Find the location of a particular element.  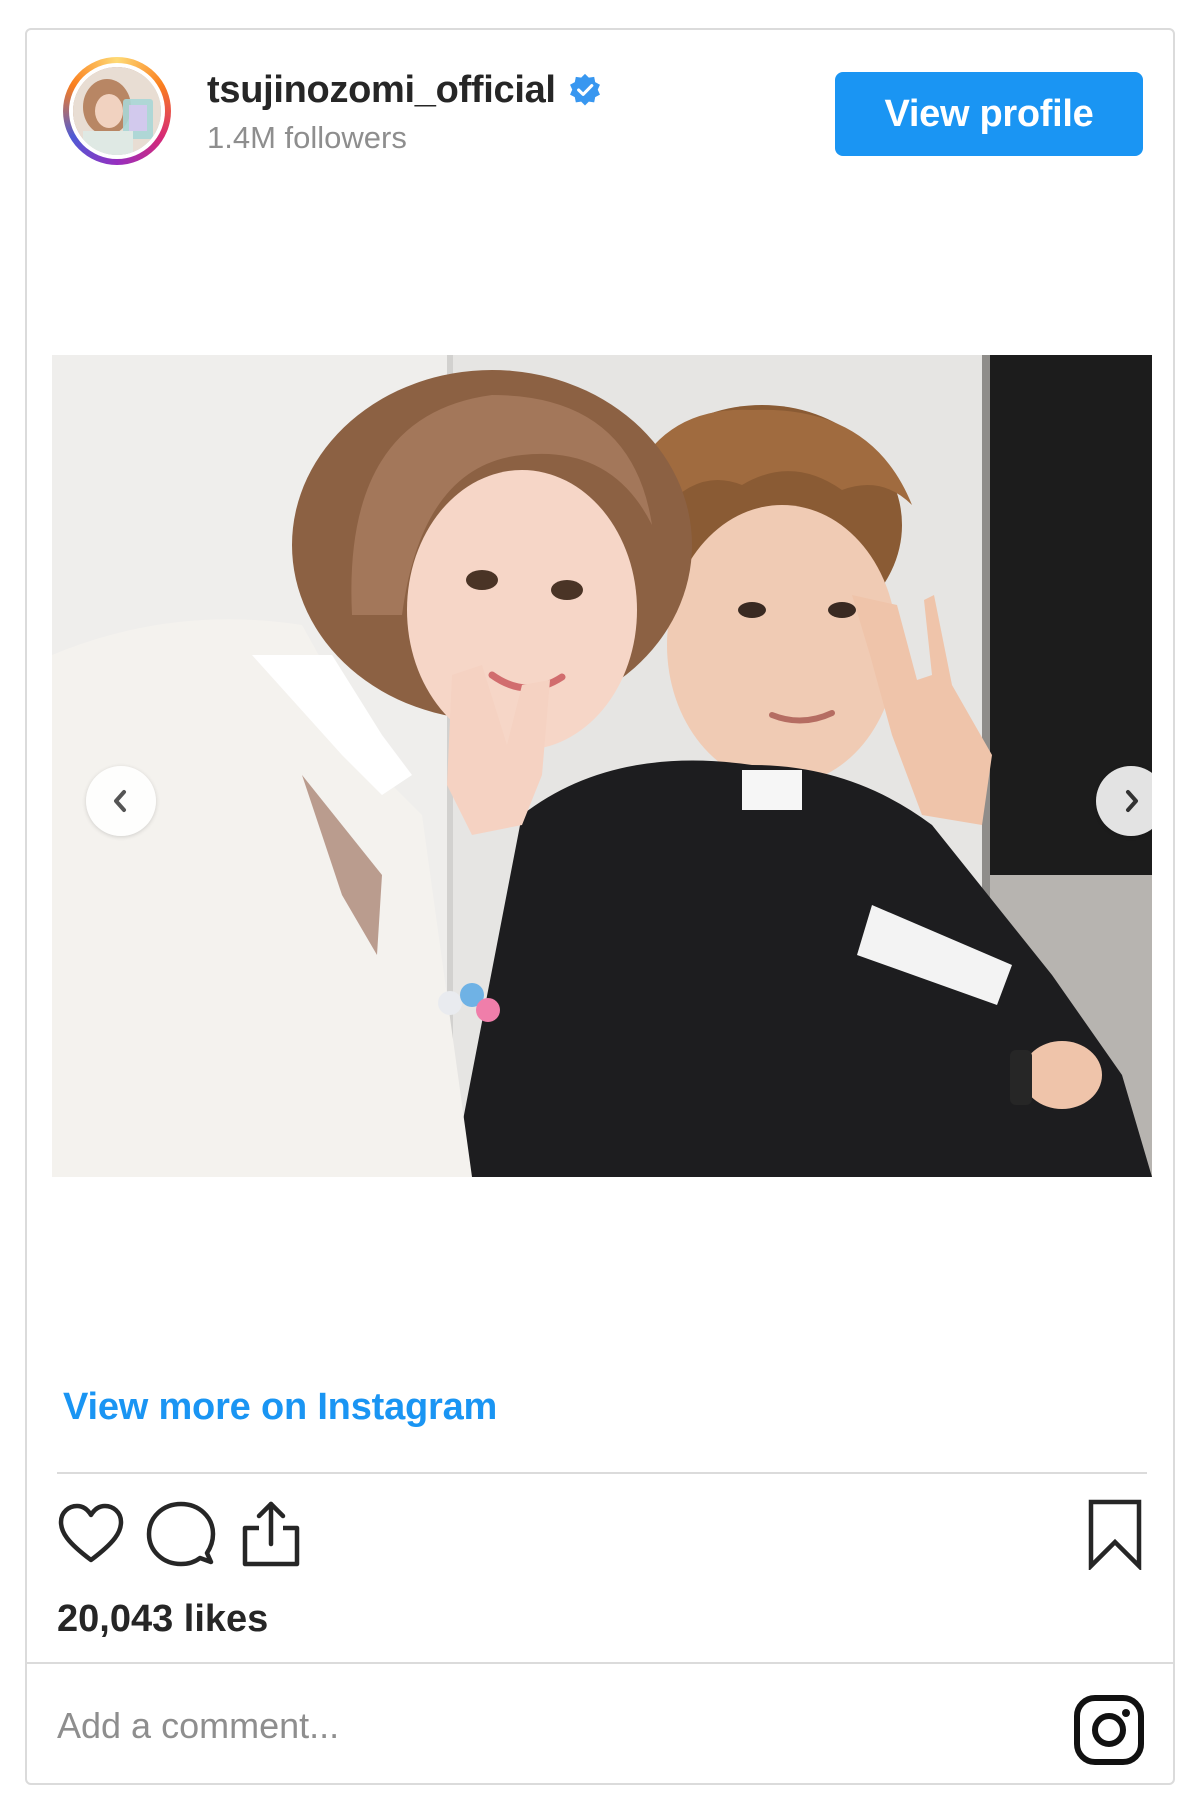

verified-badge-icon is located at coordinates (585, 90).